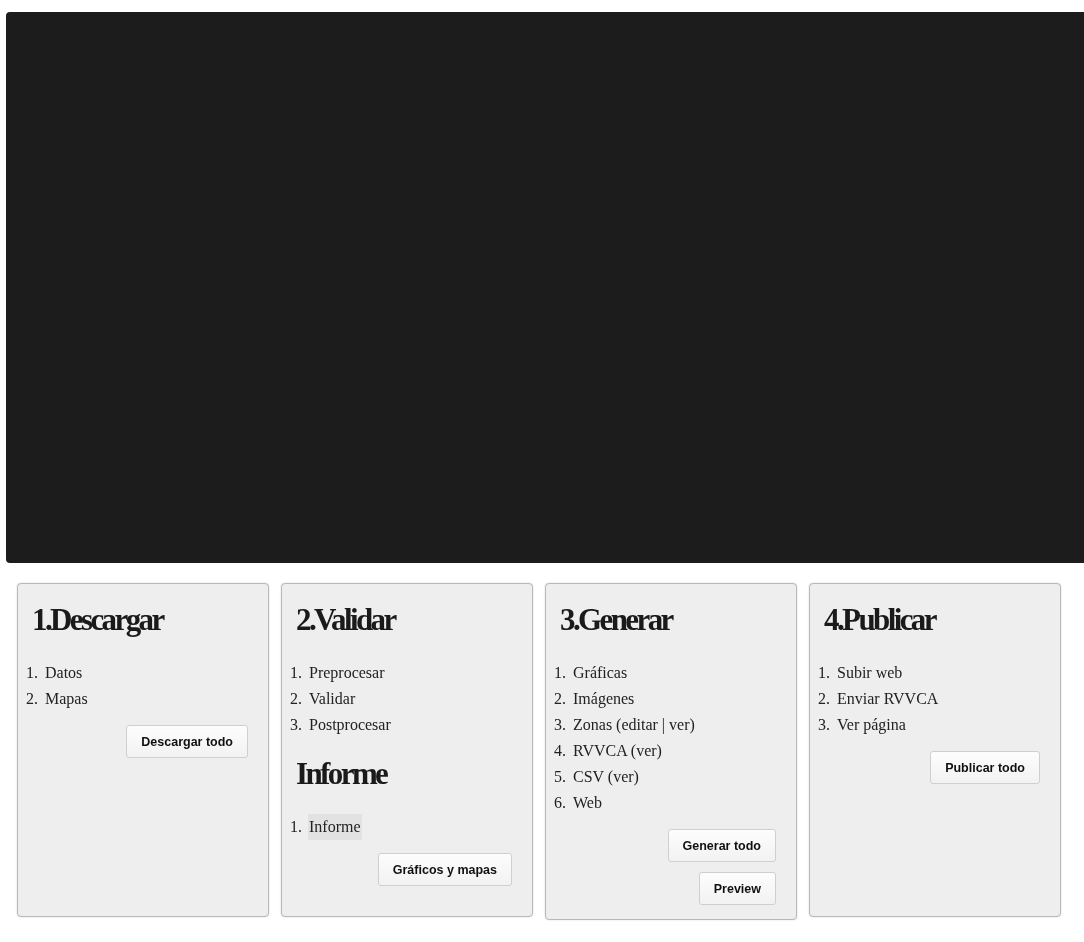 Image resolution: width=1084 pixels, height=942 pixels. Describe the element at coordinates (332, 699) in the screenshot. I see `step-item: Validar` at that location.